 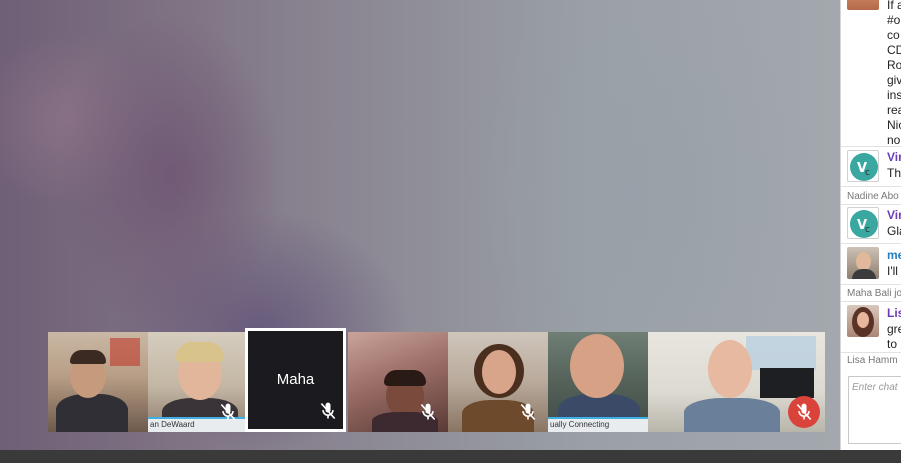 I want to click on chat-message-text: Gla, so click(x=894, y=231).